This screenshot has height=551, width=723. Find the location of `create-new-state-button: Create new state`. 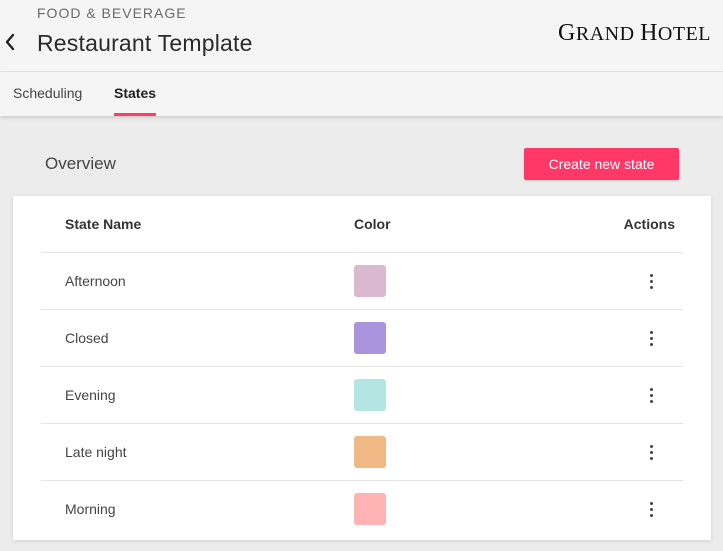

create-new-state-button: Create new state is located at coordinates (601, 164).